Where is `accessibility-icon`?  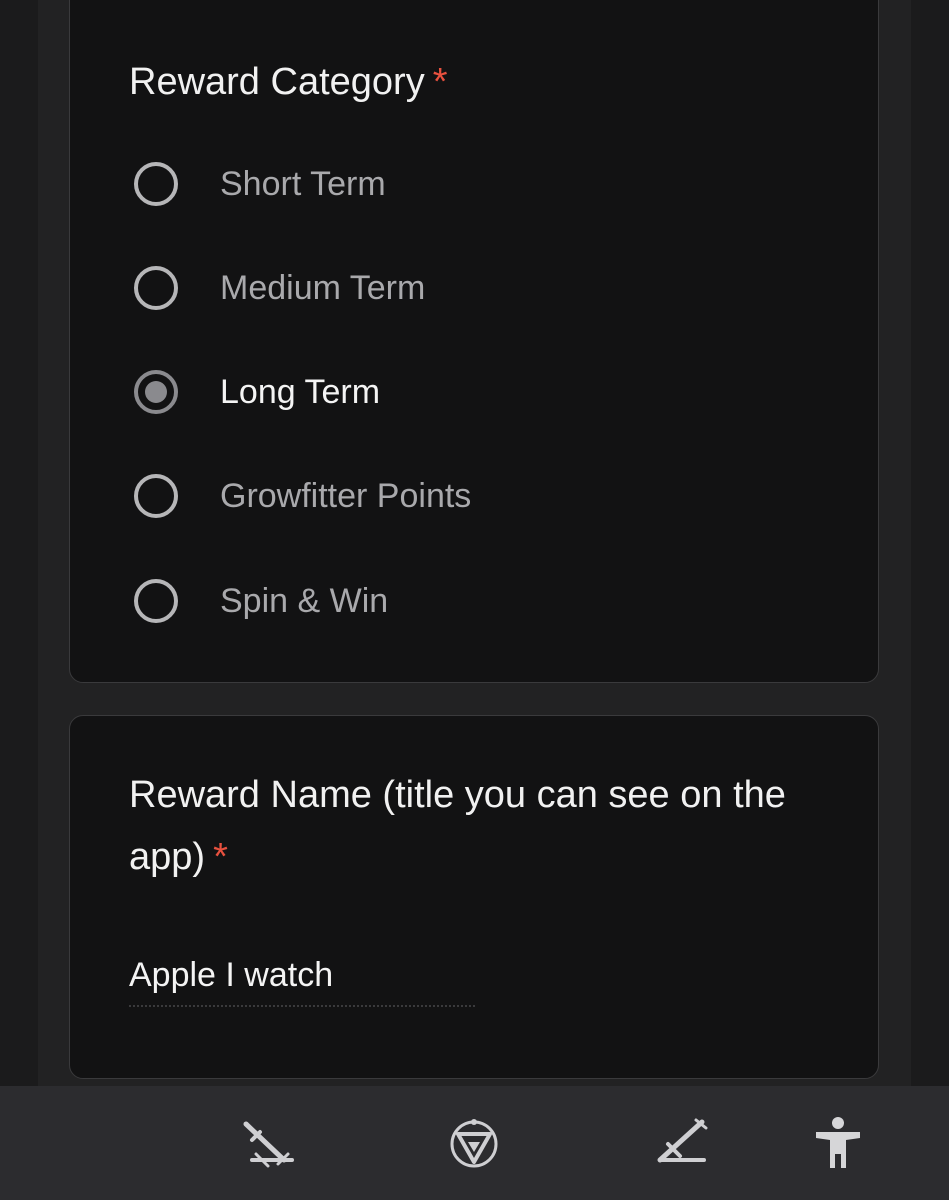 accessibility-icon is located at coordinates (838, 1144).